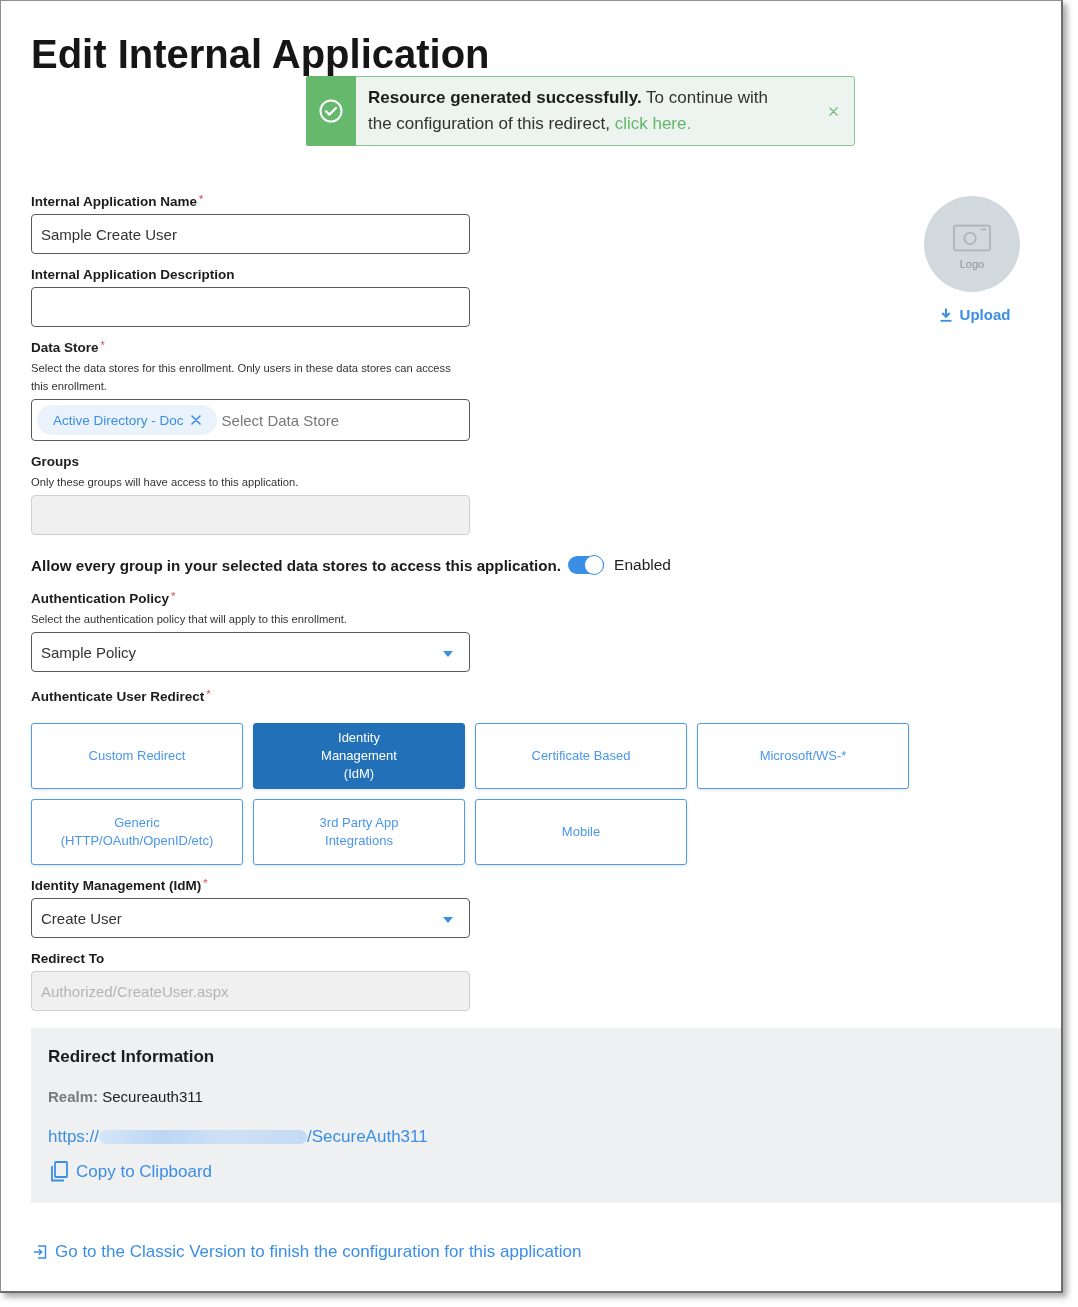  I want to click on data-store-field: Active Directory - Doc Select Data Store, so click(250, 420).